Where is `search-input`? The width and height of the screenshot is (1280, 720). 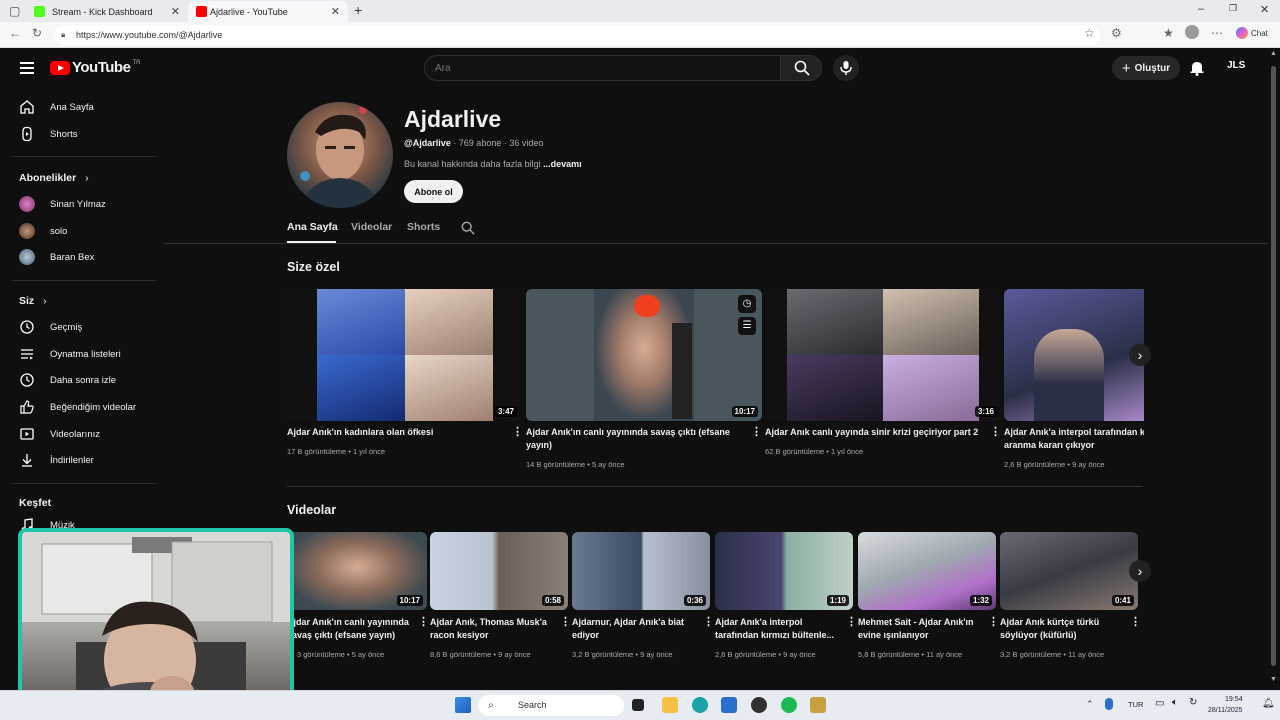 search-input is located at coordinates (602, 68).